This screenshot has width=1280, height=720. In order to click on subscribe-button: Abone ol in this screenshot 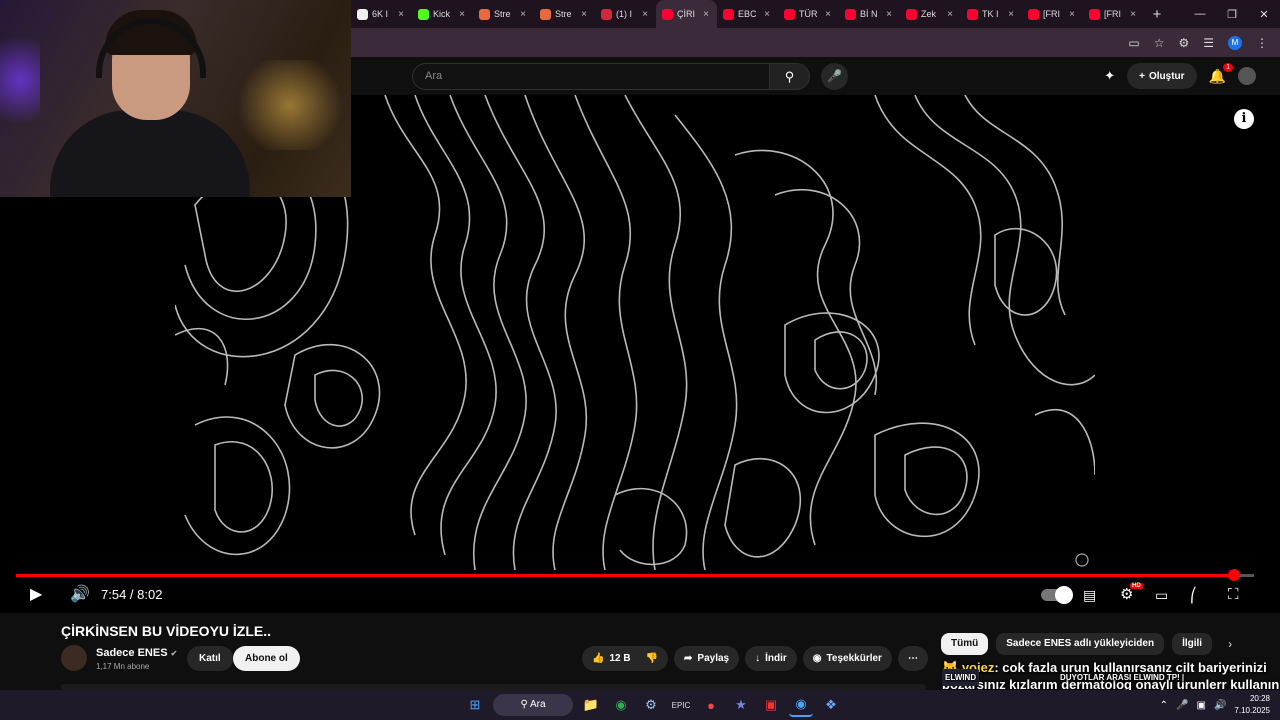, I will do `click(266, 658)`.